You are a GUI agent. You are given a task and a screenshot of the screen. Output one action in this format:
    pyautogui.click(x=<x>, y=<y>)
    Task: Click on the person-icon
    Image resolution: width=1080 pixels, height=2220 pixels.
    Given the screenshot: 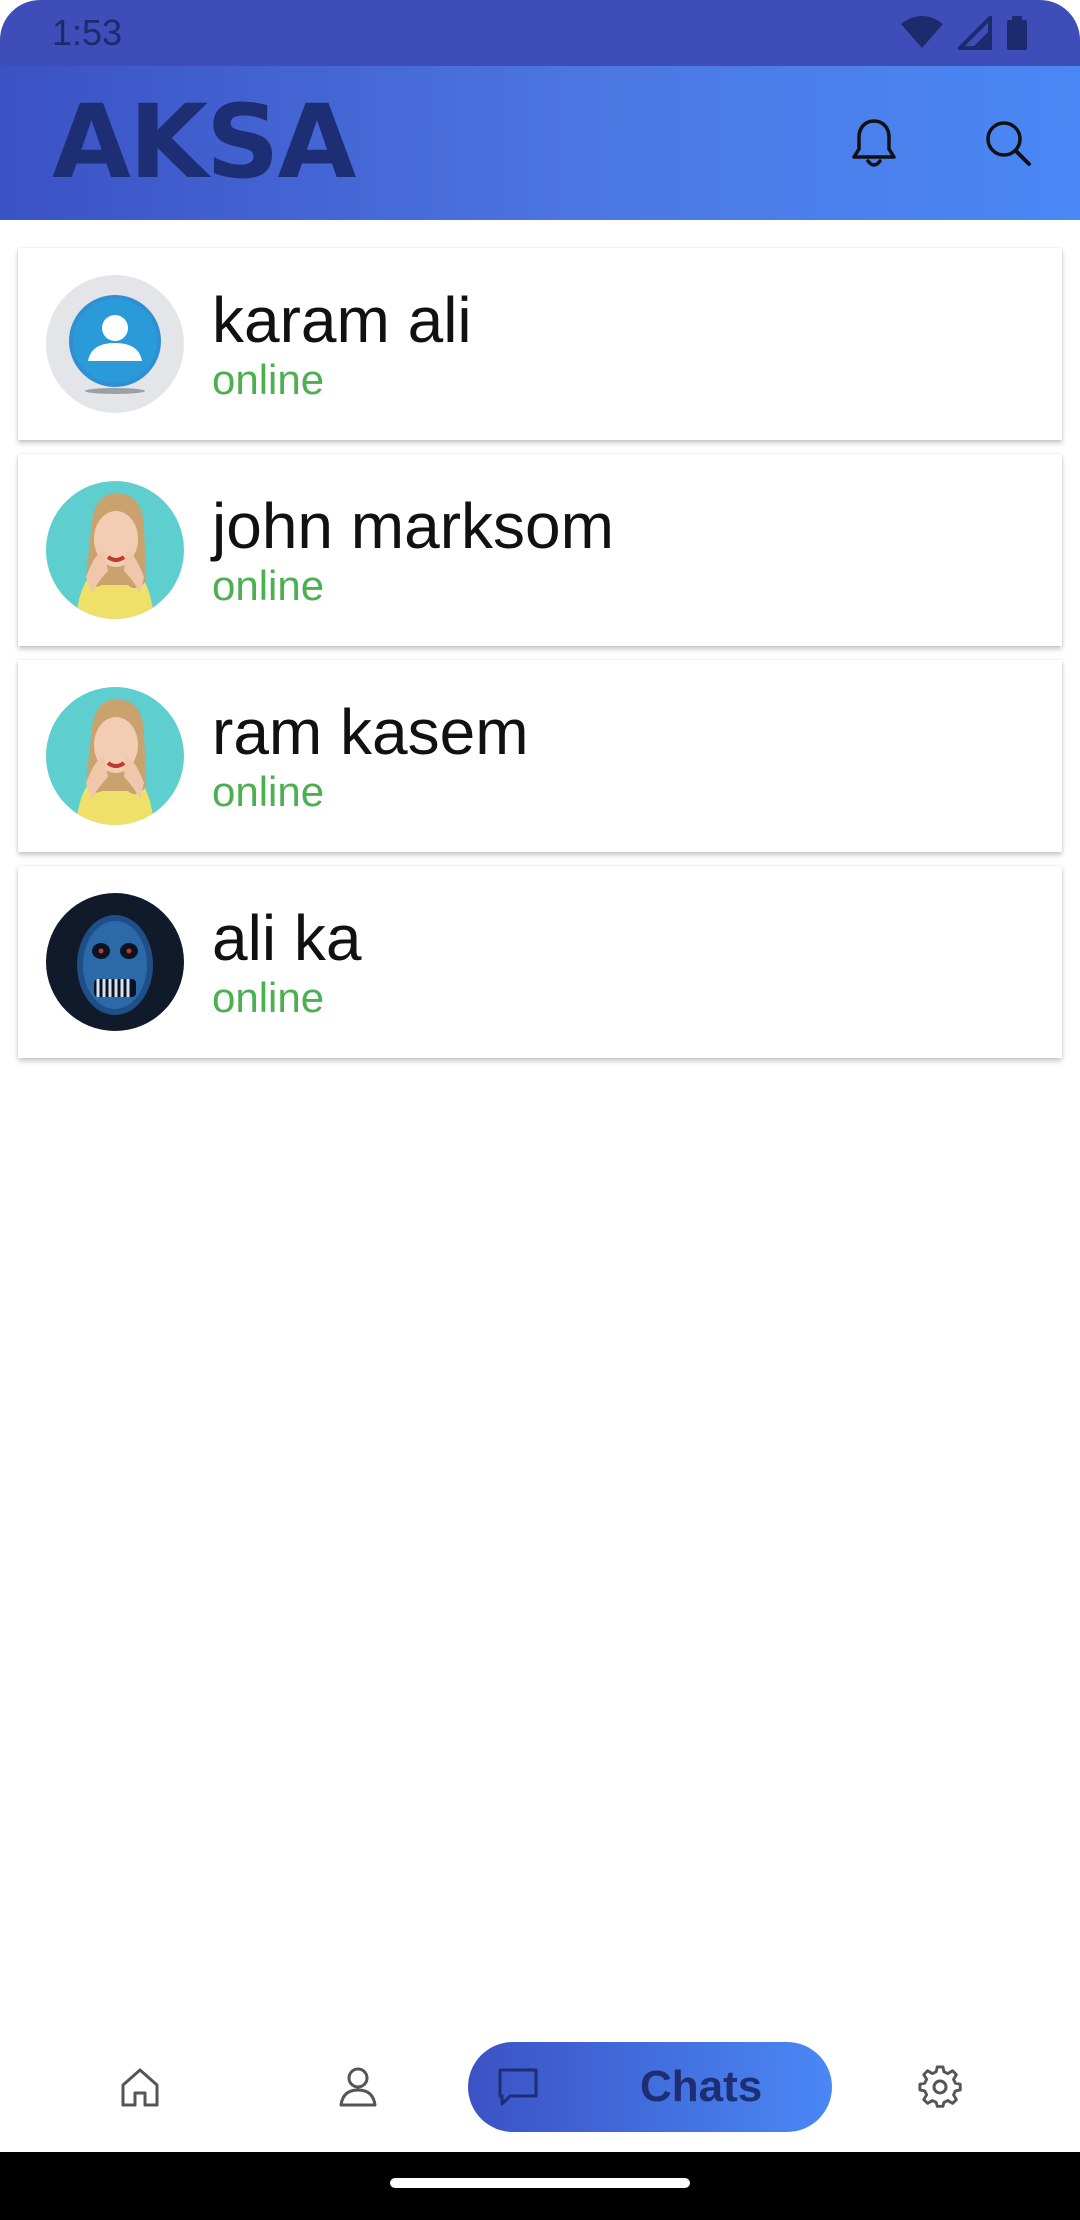 What is the action you would take?
    pyautogui.click(x=358, y=2087)
    